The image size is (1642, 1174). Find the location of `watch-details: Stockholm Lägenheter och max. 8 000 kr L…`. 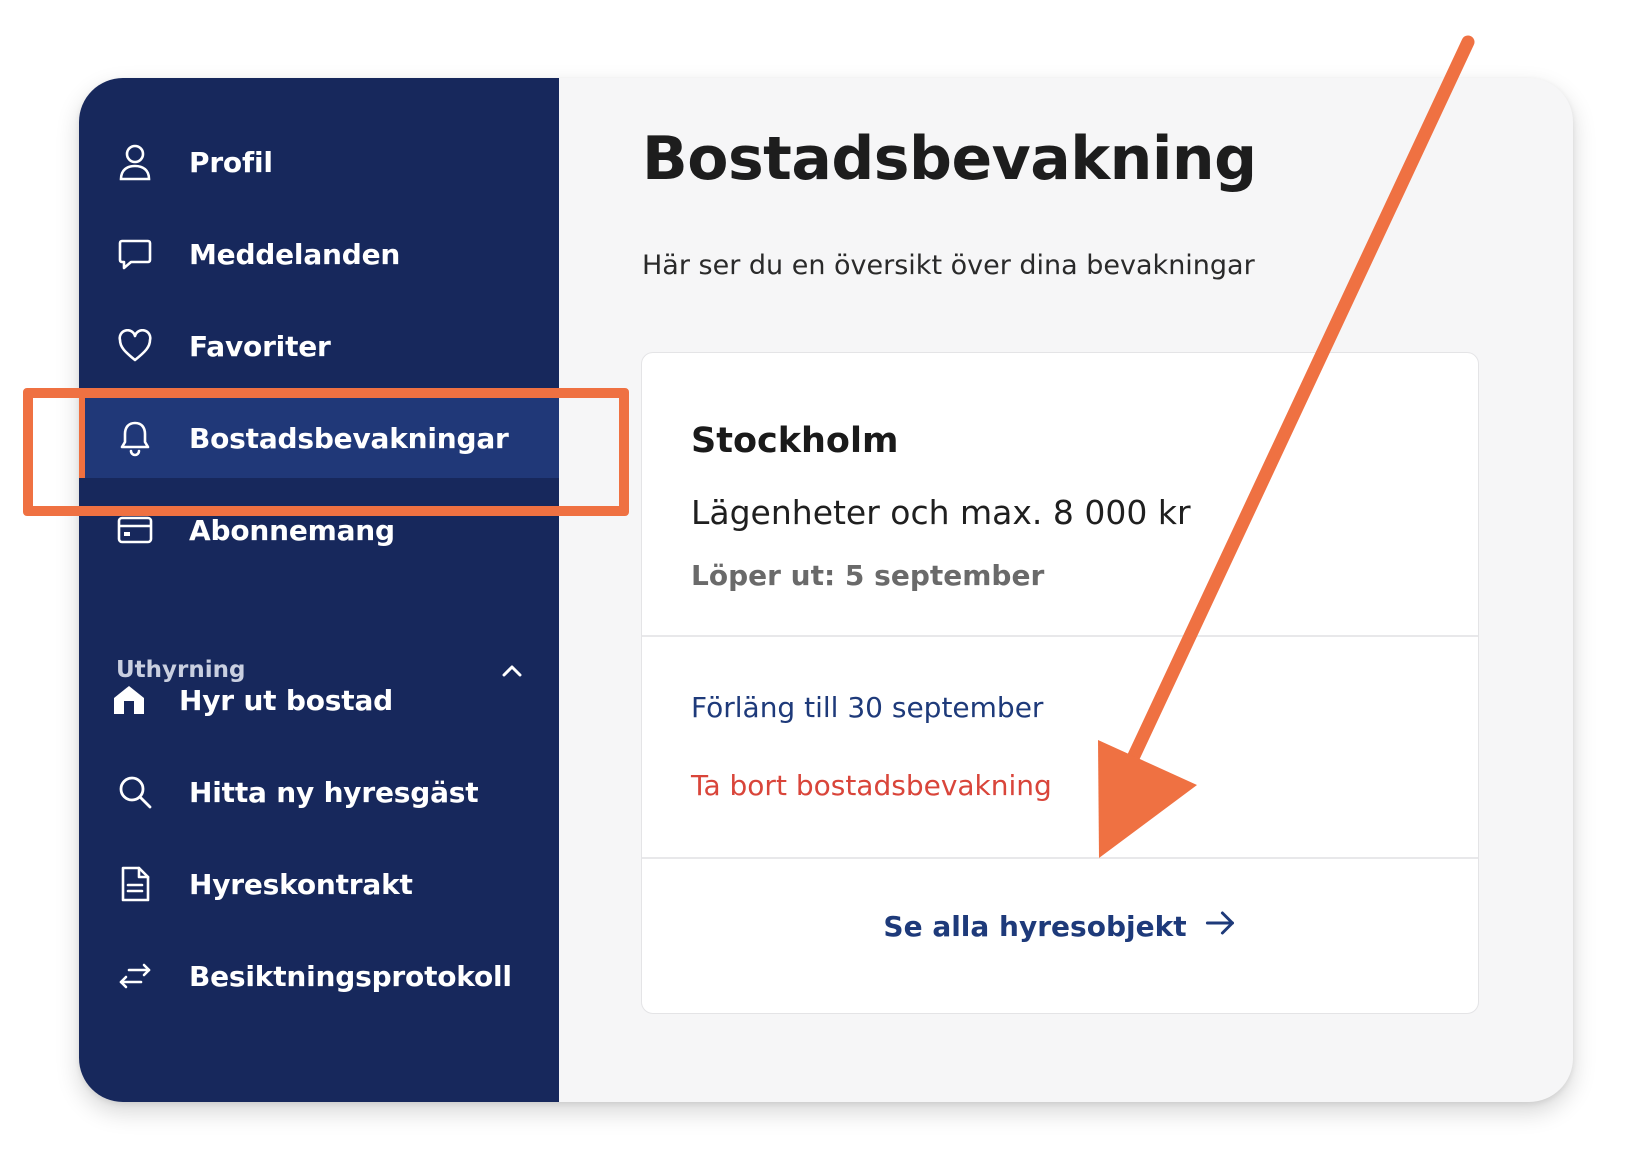

watch-details: Stockholm Lägenheter och max. 8 000 kr L… is located at coordinates (1060, 495).